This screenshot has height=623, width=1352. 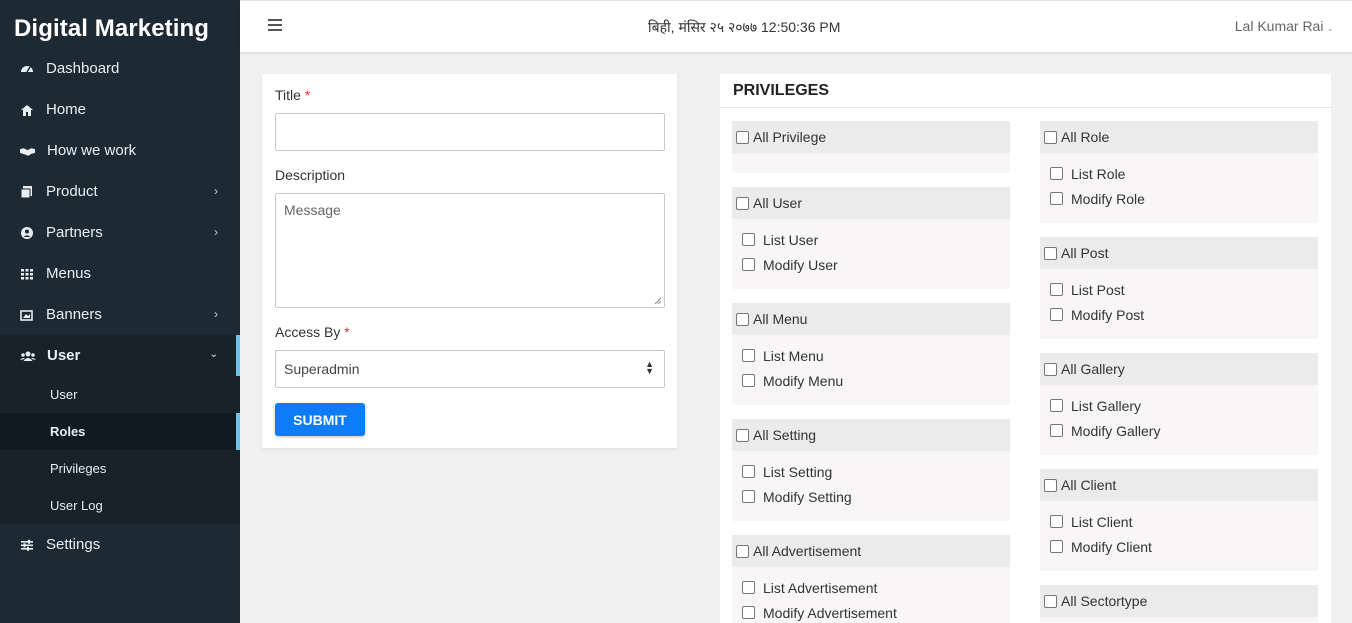 What do you see at coordinates (1102, 521) in the screenshot?
I see `perm-label: List Client` at bounding box center [1102, 521].